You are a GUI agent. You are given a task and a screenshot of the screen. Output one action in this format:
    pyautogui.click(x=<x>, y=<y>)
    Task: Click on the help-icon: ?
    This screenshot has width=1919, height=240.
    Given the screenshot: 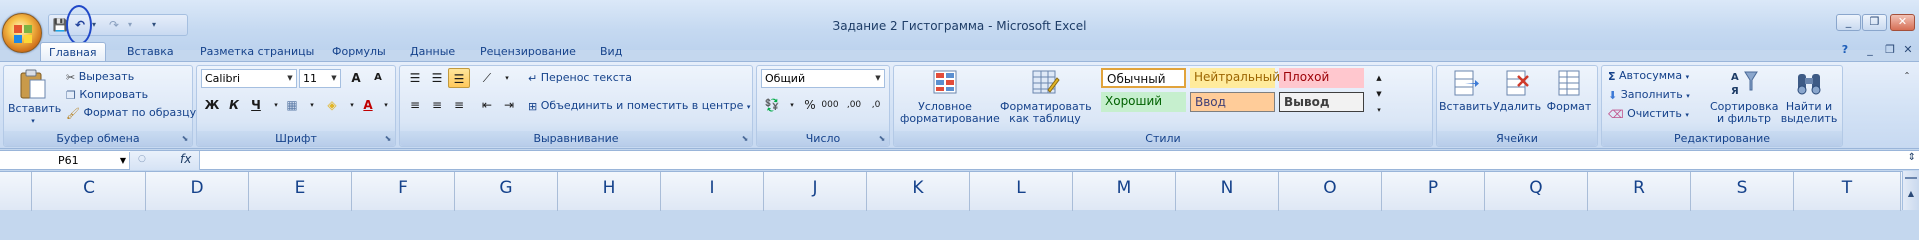 What is the action you would take?
    pyautogui.click(x=1845, y=51)
    